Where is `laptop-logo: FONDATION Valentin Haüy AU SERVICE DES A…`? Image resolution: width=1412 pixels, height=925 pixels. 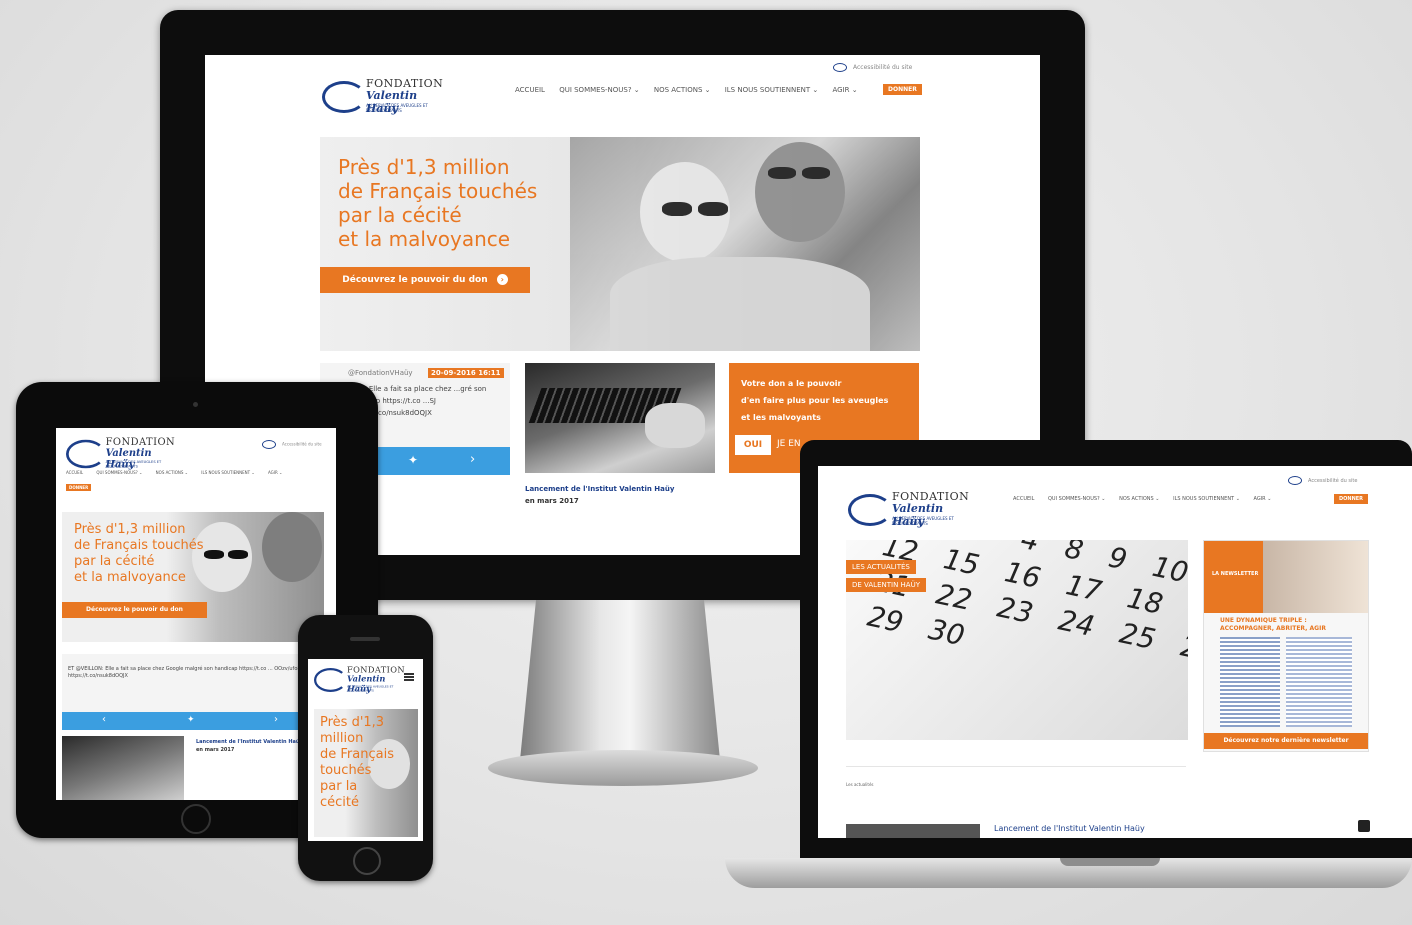
laptop-logo: FONDATION Valentin Haüy AU SERVICE DES A… is located at coordinates (908, 509).